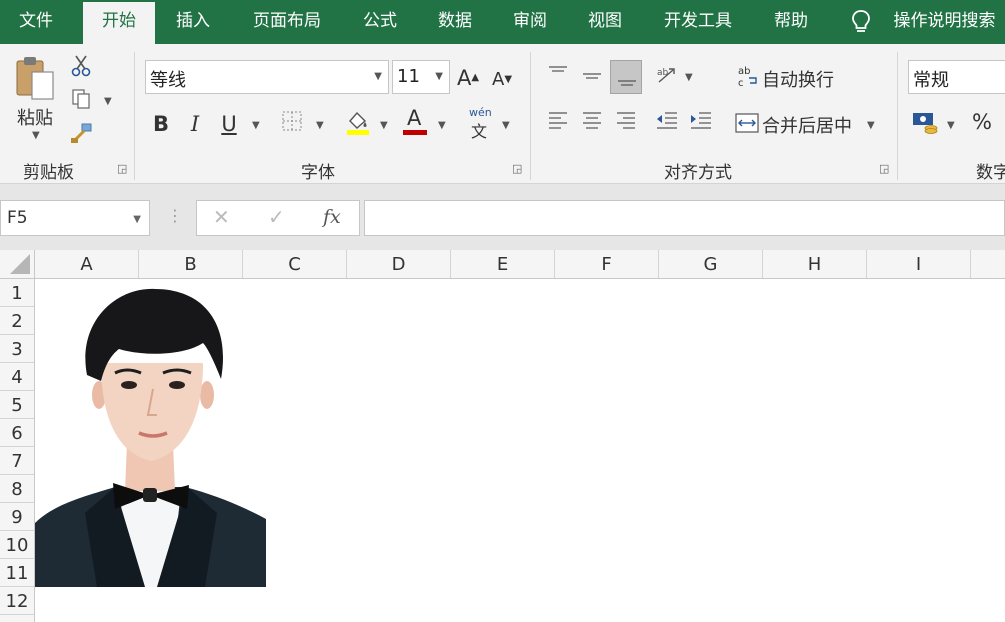 The height and width of the screenshot is (622, 1005). What do you see at coordinates (698, 22) in the screenshot?
I see `tab-developer: 开发工具` at bounding box center [698, 22].